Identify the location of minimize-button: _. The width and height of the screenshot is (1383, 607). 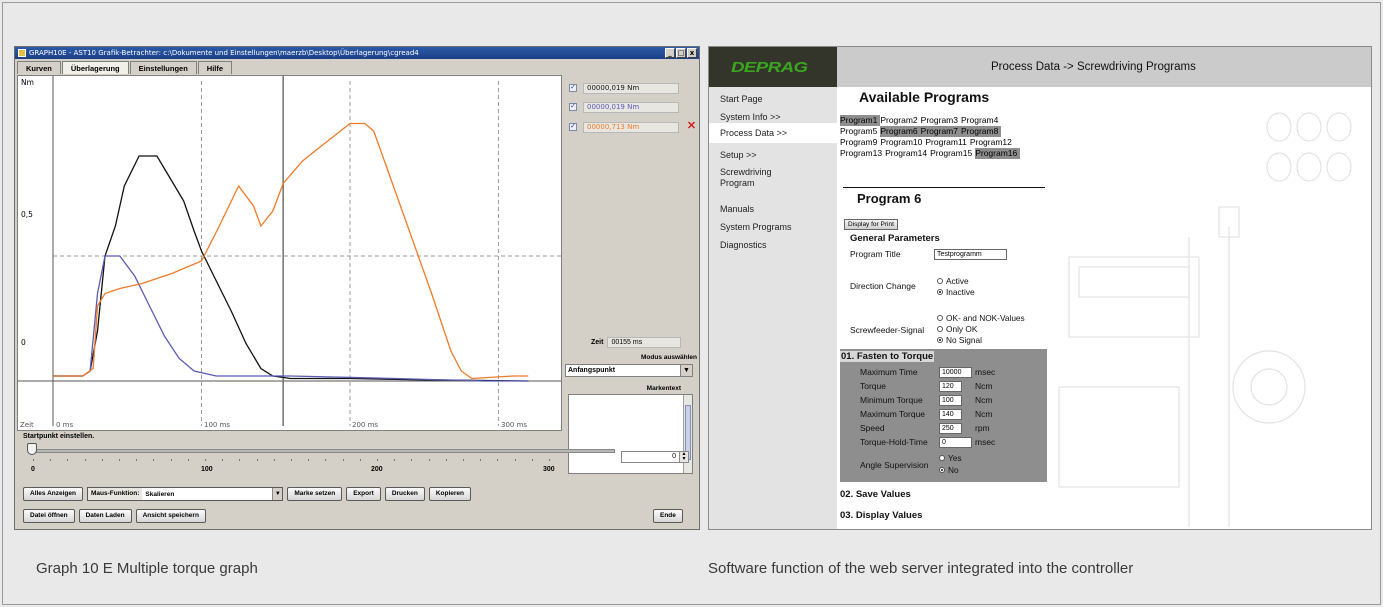
(670, 53).